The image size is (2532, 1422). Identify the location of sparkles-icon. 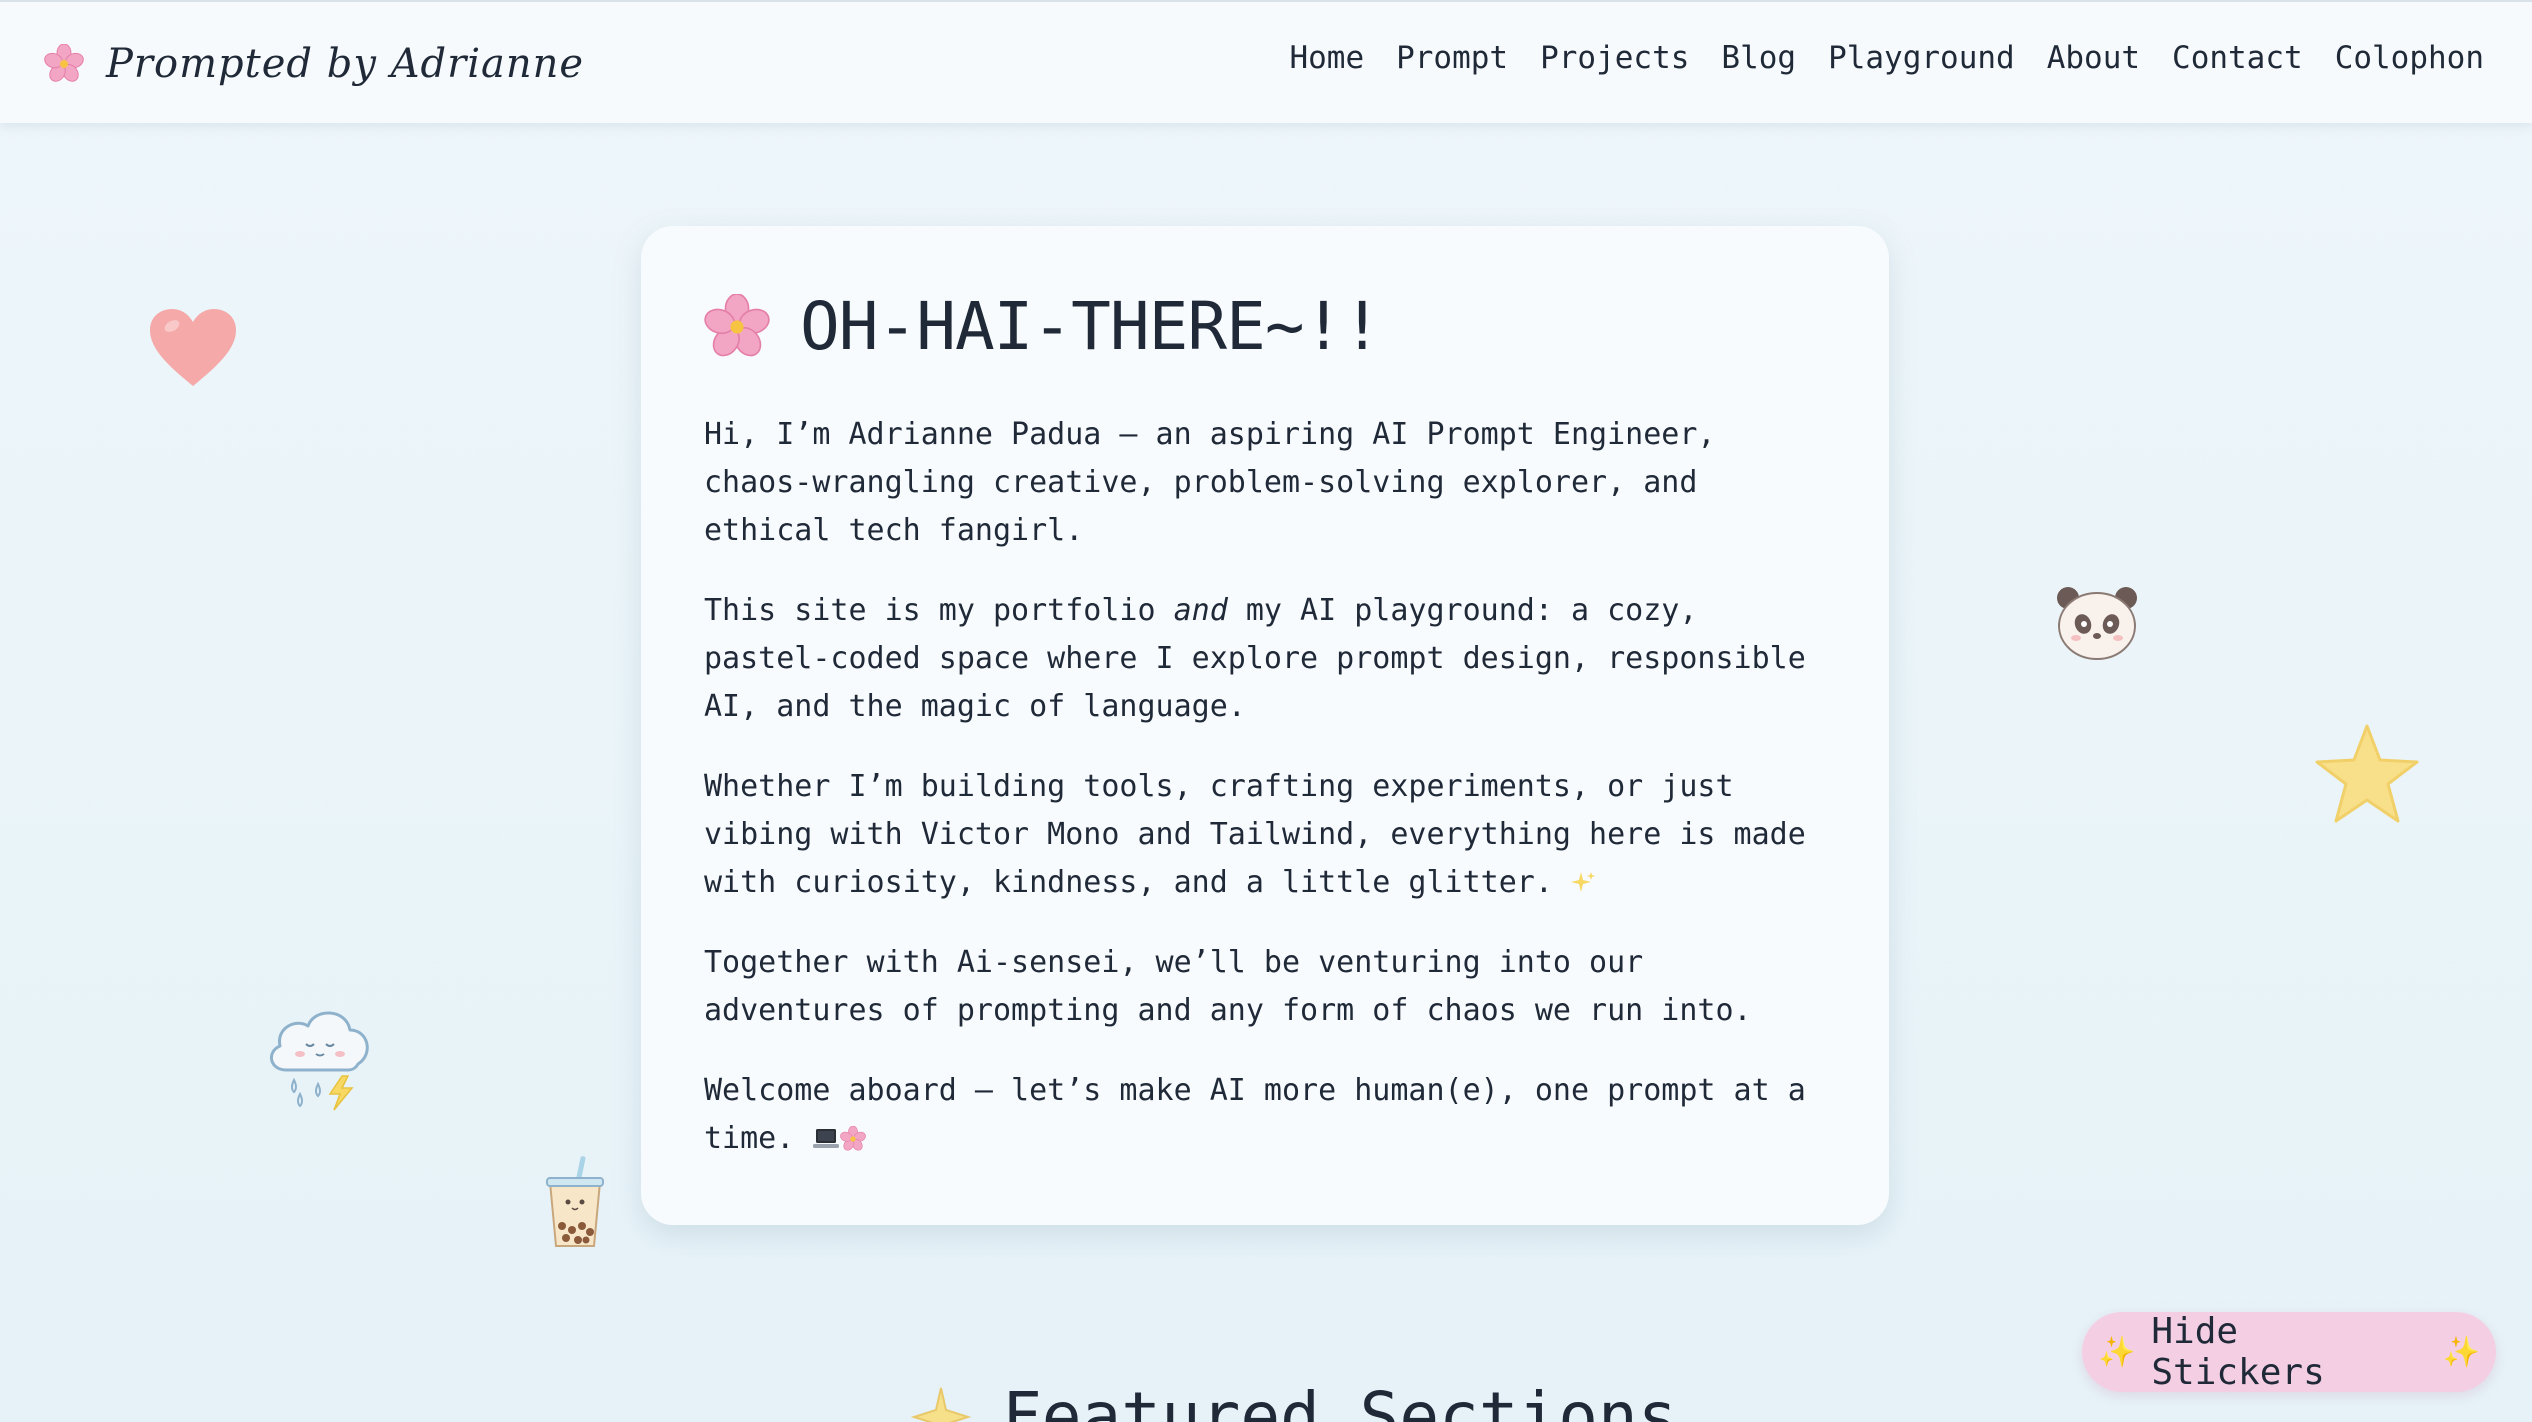
(1582, 882).